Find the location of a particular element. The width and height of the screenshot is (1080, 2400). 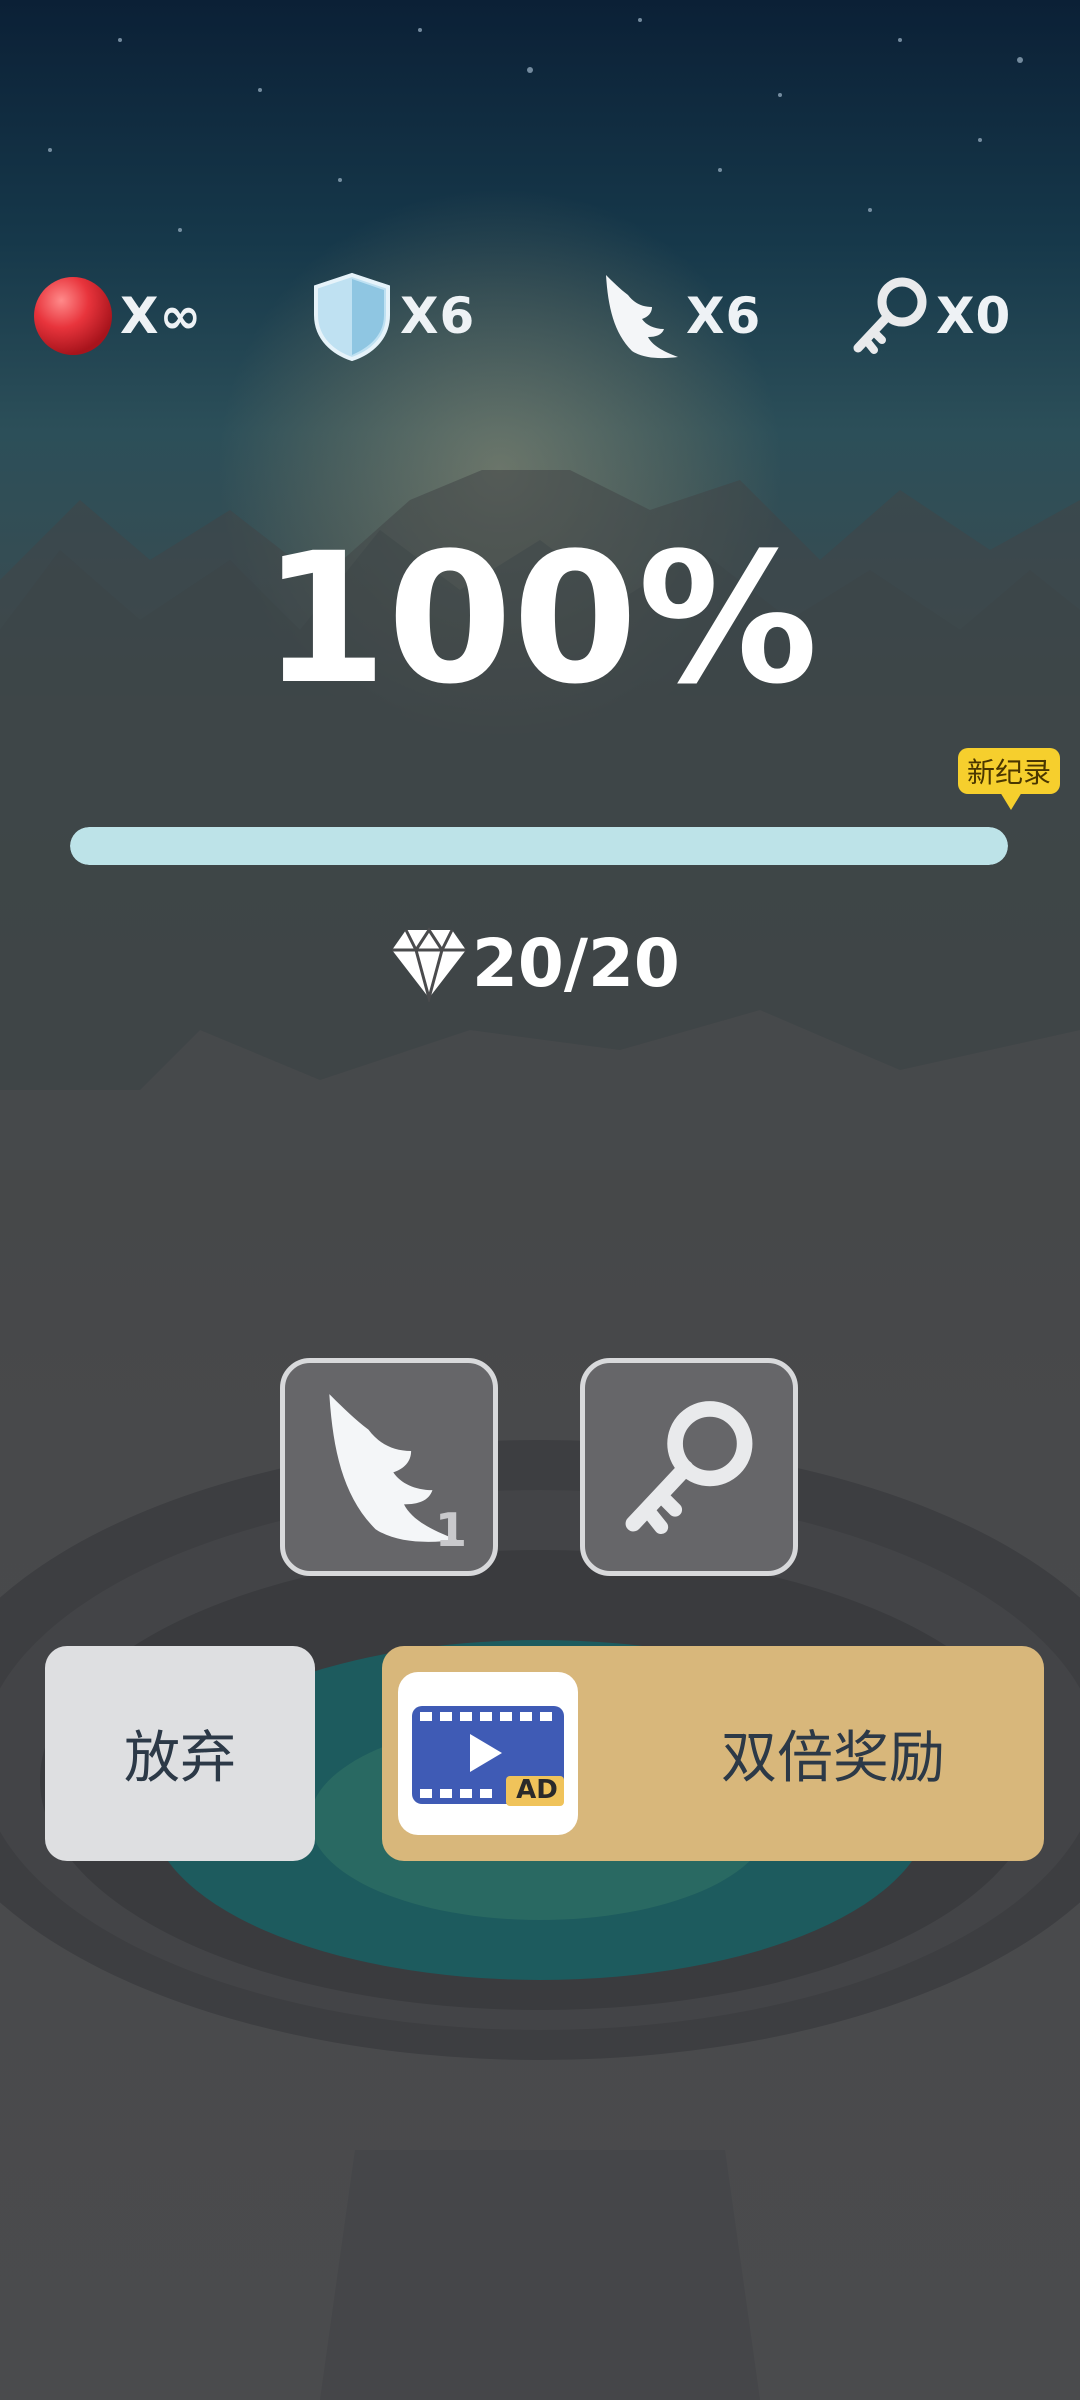

gems-count: 20/20 is located at coordinates (576, 963).